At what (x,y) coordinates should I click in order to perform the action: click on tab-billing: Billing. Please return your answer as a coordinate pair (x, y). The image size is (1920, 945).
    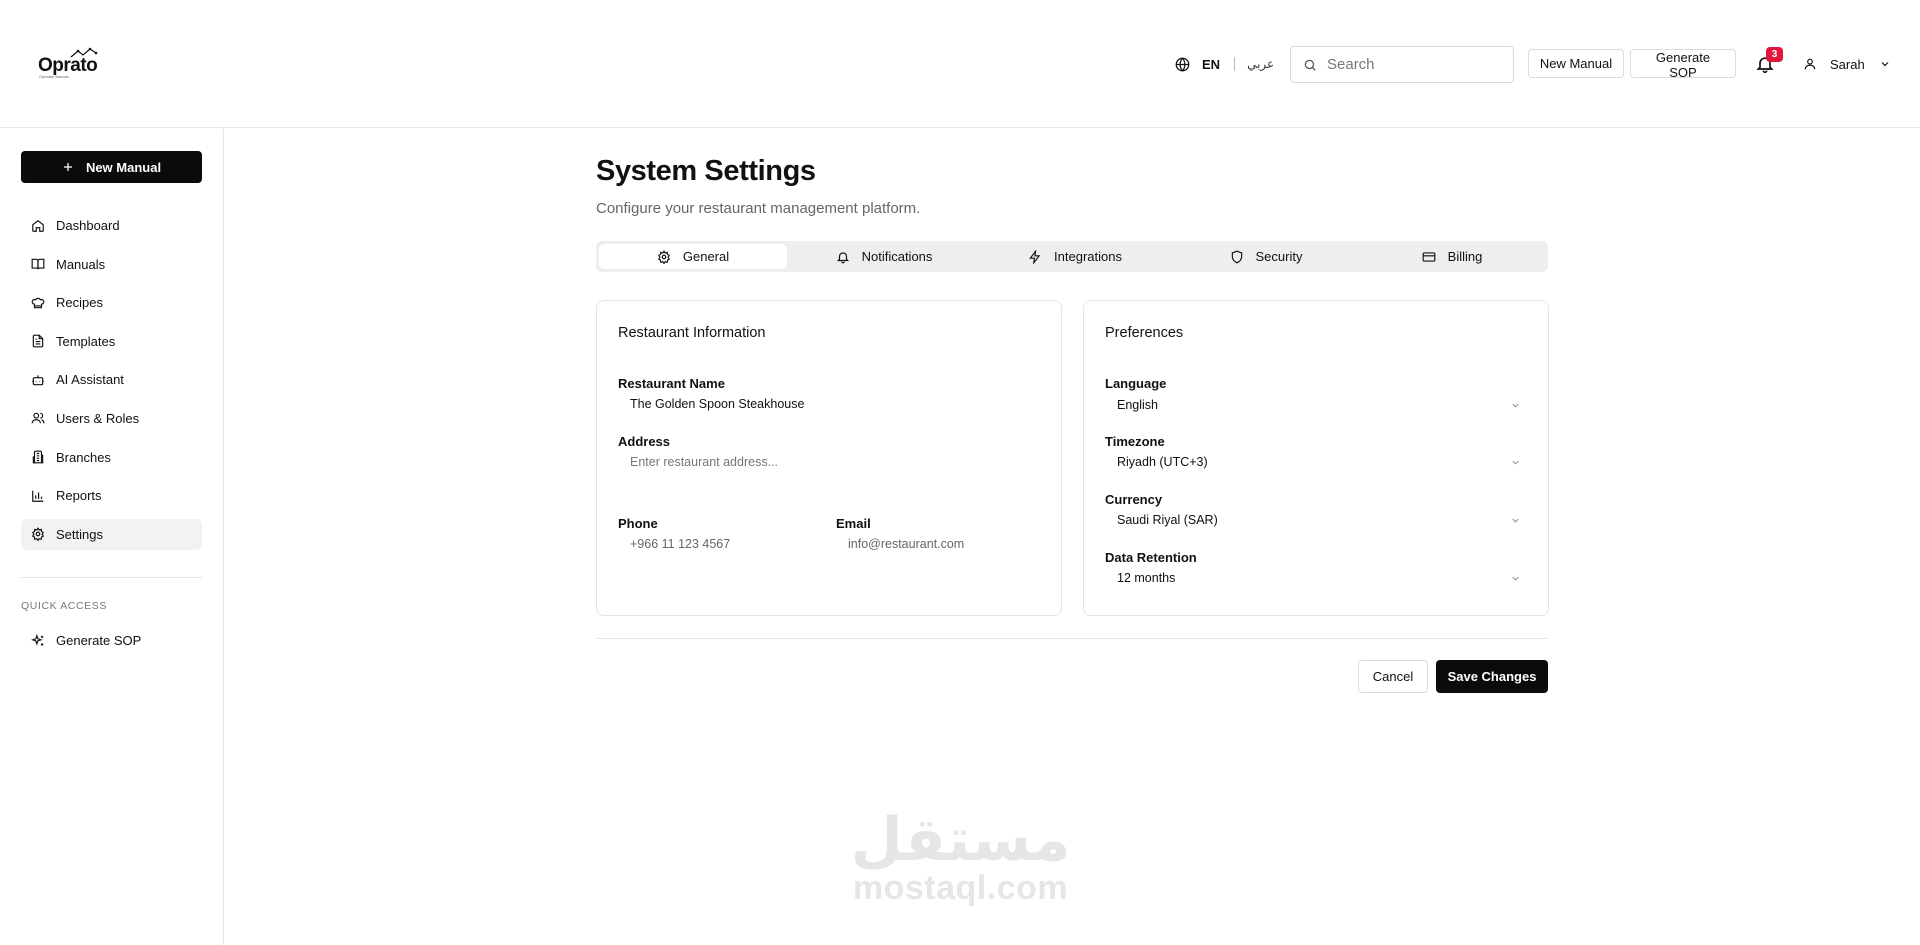
    Looking at the image, I should click on (1452, 256).